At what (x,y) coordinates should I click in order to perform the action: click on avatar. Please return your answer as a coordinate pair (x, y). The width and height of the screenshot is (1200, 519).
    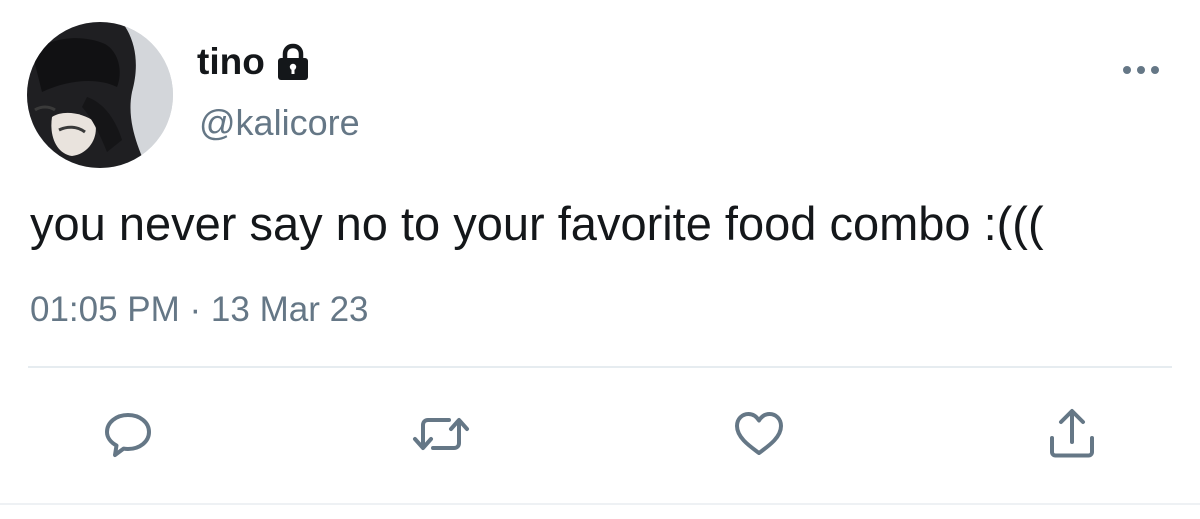
    Looking at the image, I should click on (100, 95).